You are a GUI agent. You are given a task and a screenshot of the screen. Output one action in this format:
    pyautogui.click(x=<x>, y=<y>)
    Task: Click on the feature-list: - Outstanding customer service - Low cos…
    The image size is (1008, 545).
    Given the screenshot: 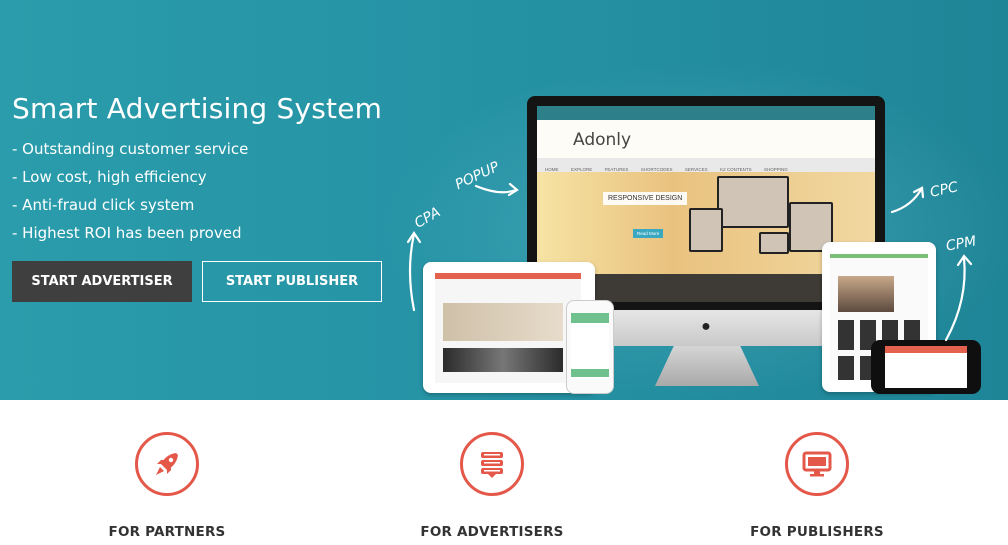 What is the action you would take?
    pyautogui.click(x=130, y=194)
    